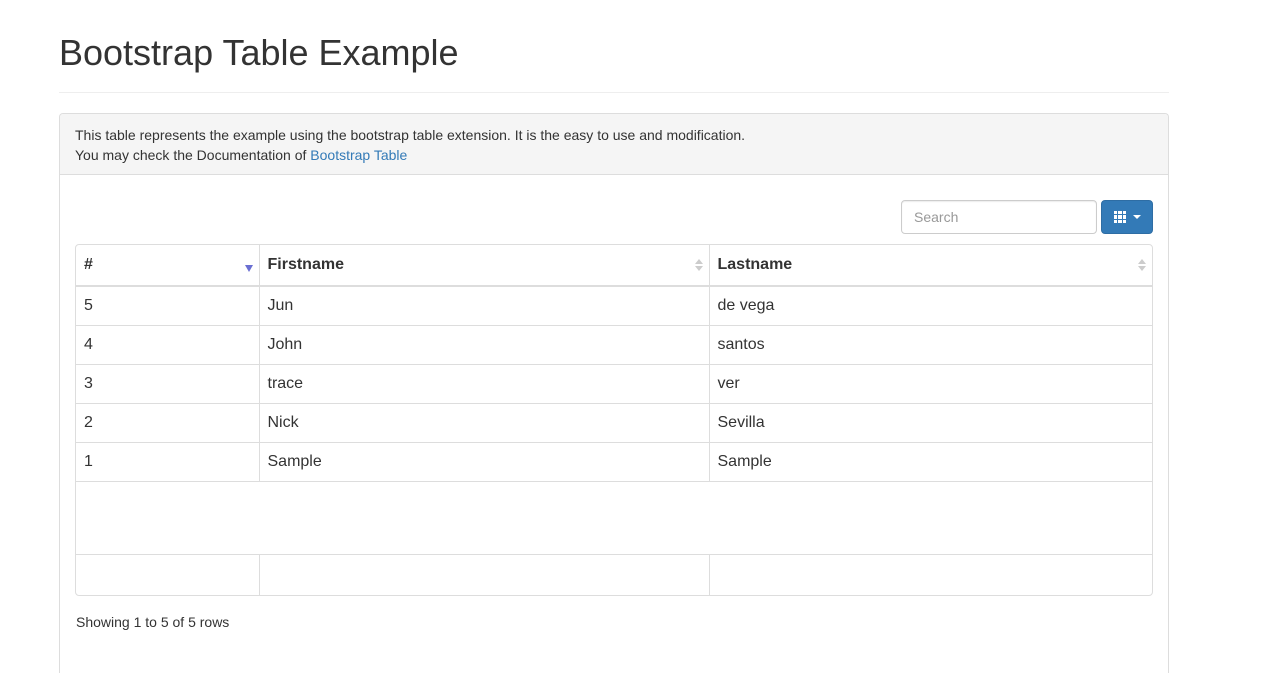 The height and width of the screenshot is (673, 1268). Describe the element at coordinates (167, 461) in the screenshot. I see `cell-number: 1` at that location.